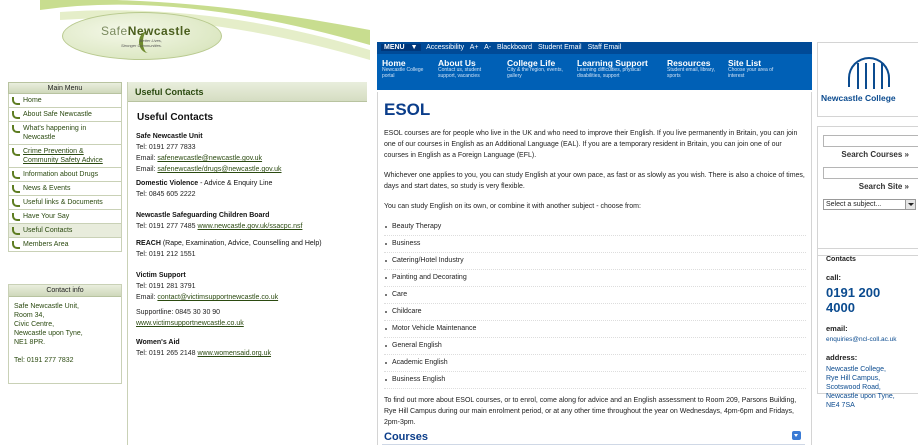  I want to click on email-link: contact@victimsupportnewcastle.co.uk, so click(217, 297).